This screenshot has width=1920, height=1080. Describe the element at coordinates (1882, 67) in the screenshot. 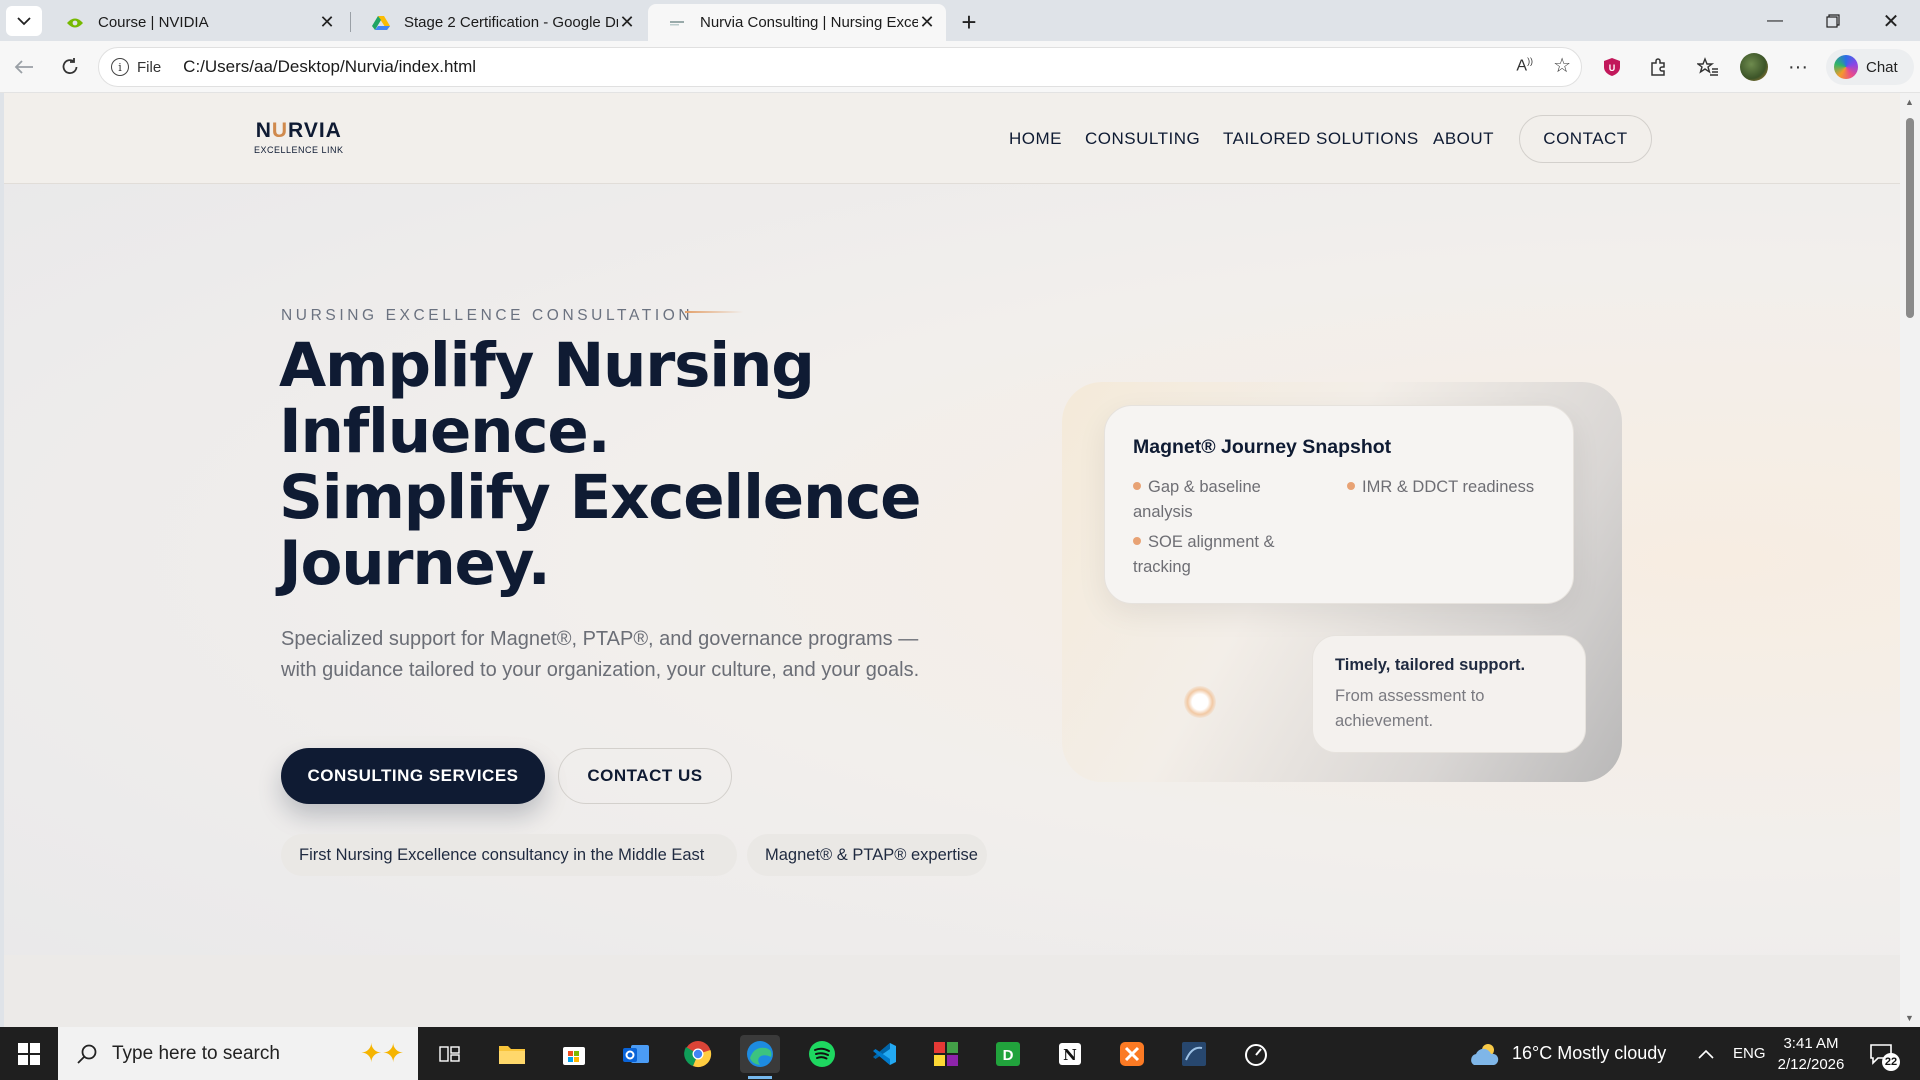

I see `chat-label: Chat` at that location.